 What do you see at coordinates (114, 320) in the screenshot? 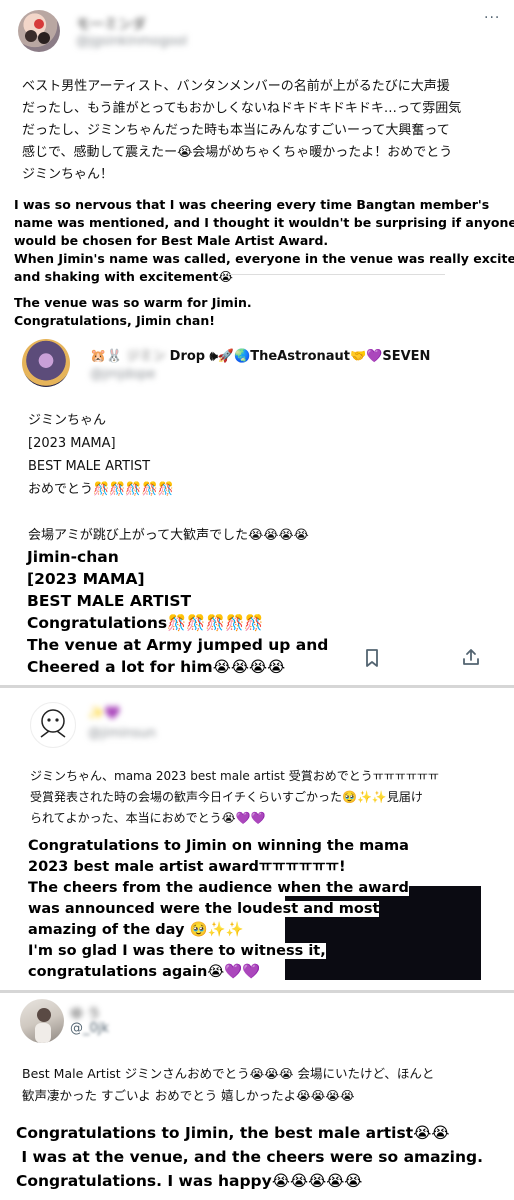
I see `translation-line: Congratulations, Jimin chan!` at bounding box center [114, 320].